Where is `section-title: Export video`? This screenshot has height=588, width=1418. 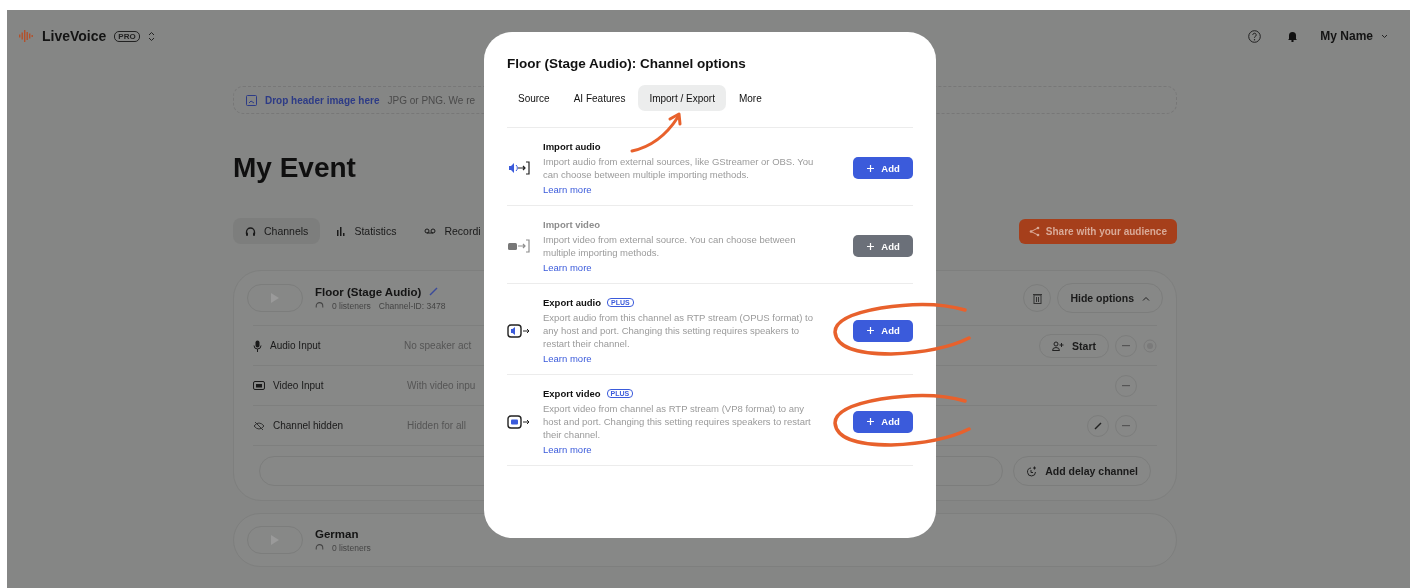
section-title: Export video is located at coordinates (572, 393).